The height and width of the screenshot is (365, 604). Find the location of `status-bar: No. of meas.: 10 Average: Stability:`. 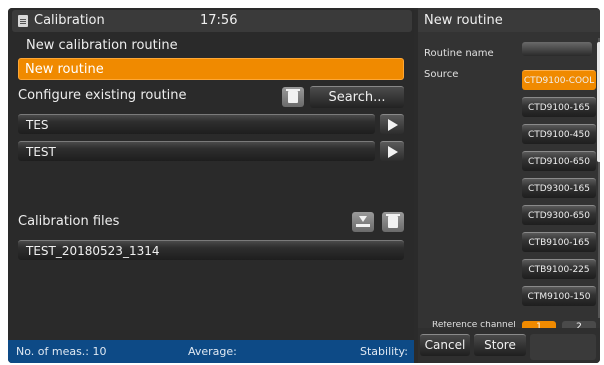

status-bar: No. of meas.: 10 Average: Stability: is located at coordinates (211, 351).